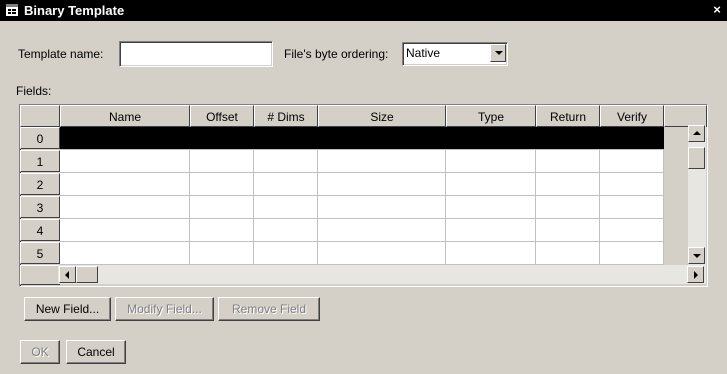 This screenshot has height=374, width=727. Describe the element at coordinates (717, 10) in the screenshot. I see `close-icon: ×` at that location.